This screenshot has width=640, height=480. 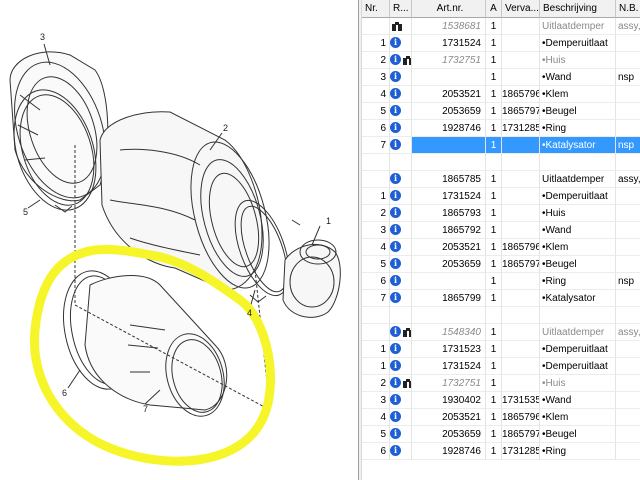 I want to click on table-row: i 1548340 1 Uitlaatdemper assy,, so click(x=501, y=332).